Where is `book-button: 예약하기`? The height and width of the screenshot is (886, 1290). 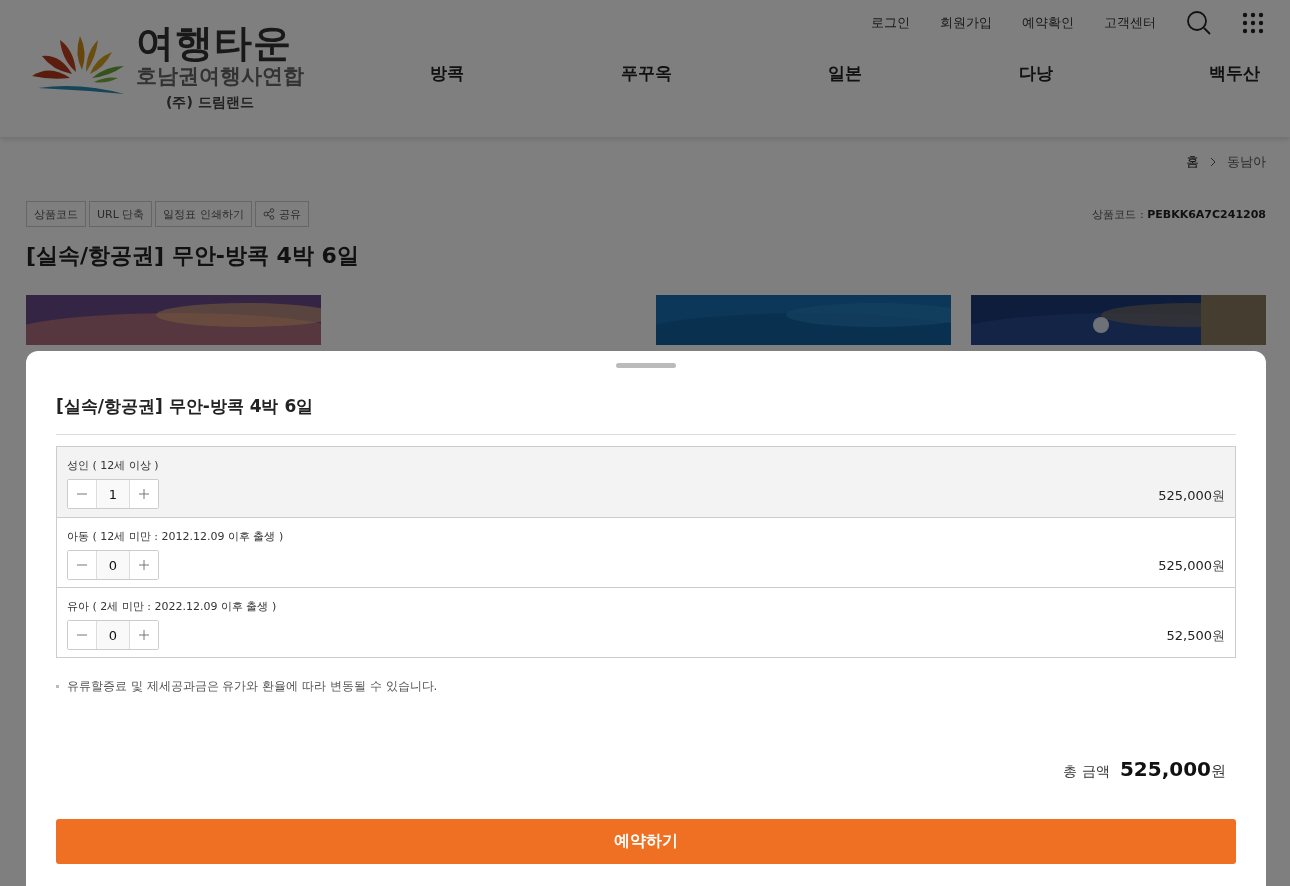 book-button: 예약하기 is located at coordinates (646, 841).